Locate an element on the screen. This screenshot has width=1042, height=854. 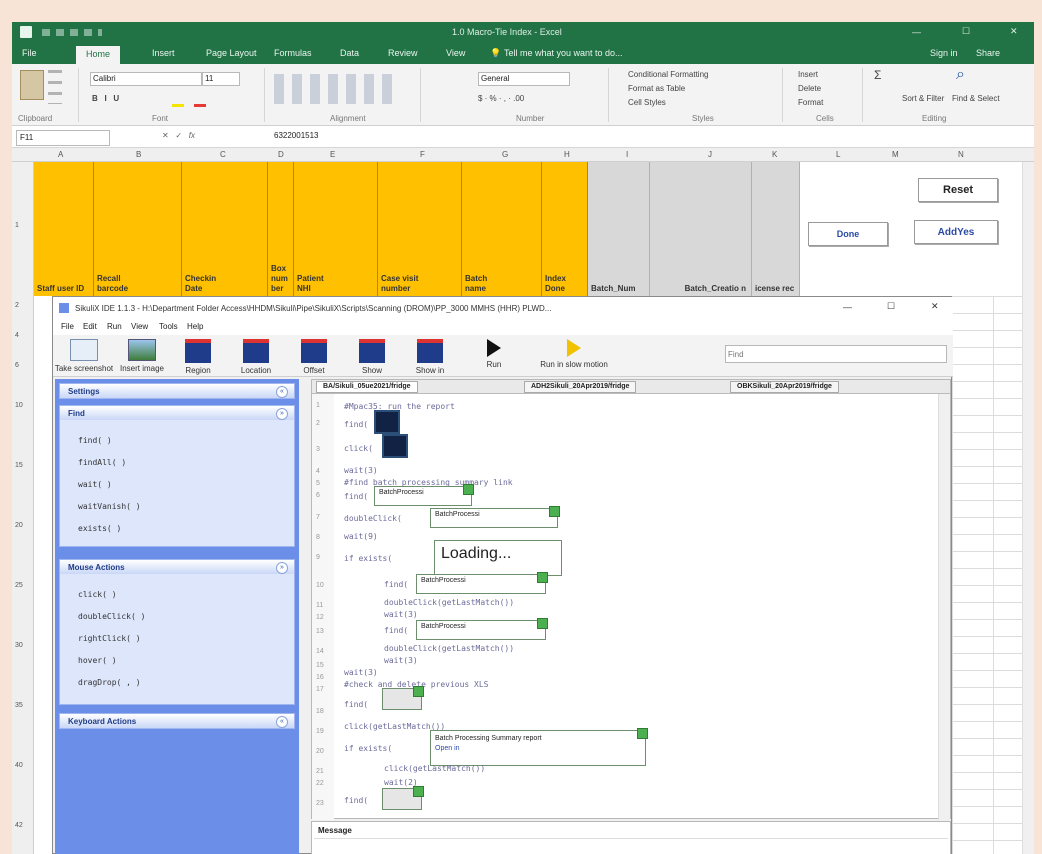
font-color-icon is located at coordinates (200, 100).